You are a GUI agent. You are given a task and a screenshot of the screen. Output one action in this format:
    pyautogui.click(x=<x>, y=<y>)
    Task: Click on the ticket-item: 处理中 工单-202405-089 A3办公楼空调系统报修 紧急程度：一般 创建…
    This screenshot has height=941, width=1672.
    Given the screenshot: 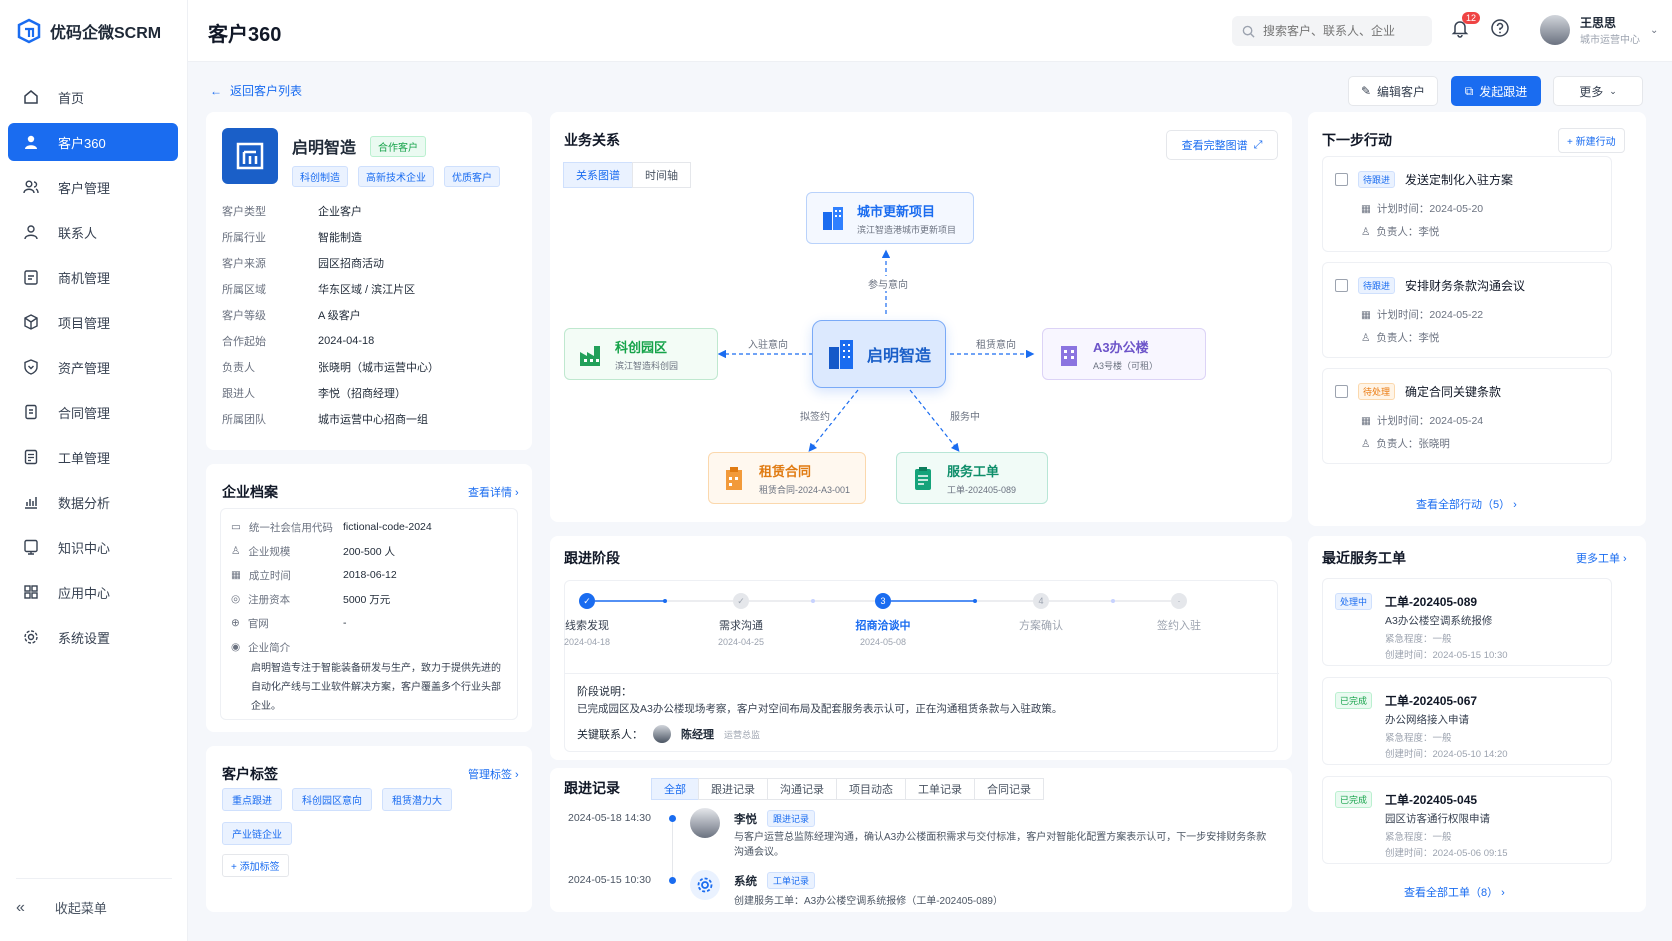 What is the action you would take?
    pyautogui.click(x=1467, y=622)
    